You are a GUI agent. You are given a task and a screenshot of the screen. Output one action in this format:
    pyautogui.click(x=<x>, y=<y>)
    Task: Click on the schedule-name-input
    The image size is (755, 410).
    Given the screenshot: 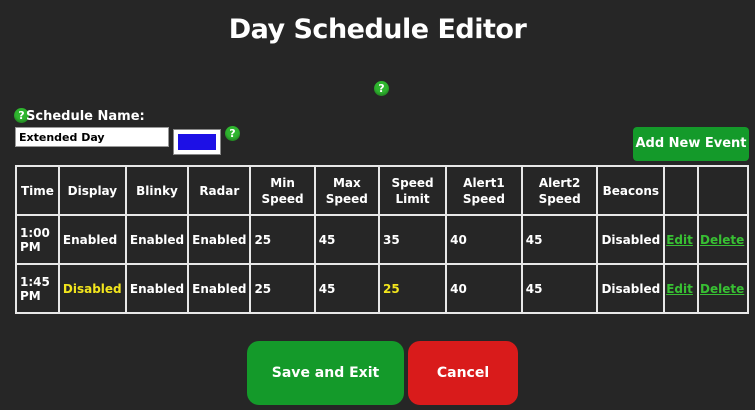 What is the action you would take?
    pyautogui.click(x=92, y=137)
    